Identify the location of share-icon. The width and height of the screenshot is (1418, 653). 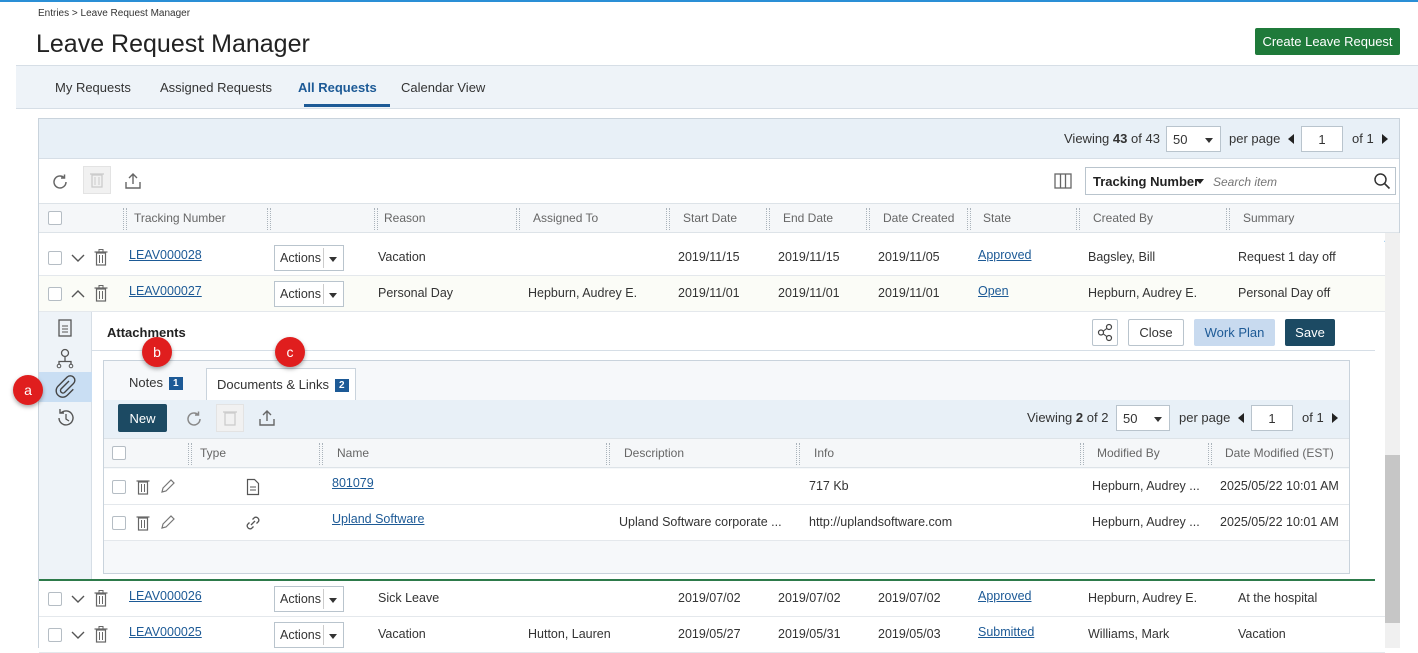
(1105, 332).